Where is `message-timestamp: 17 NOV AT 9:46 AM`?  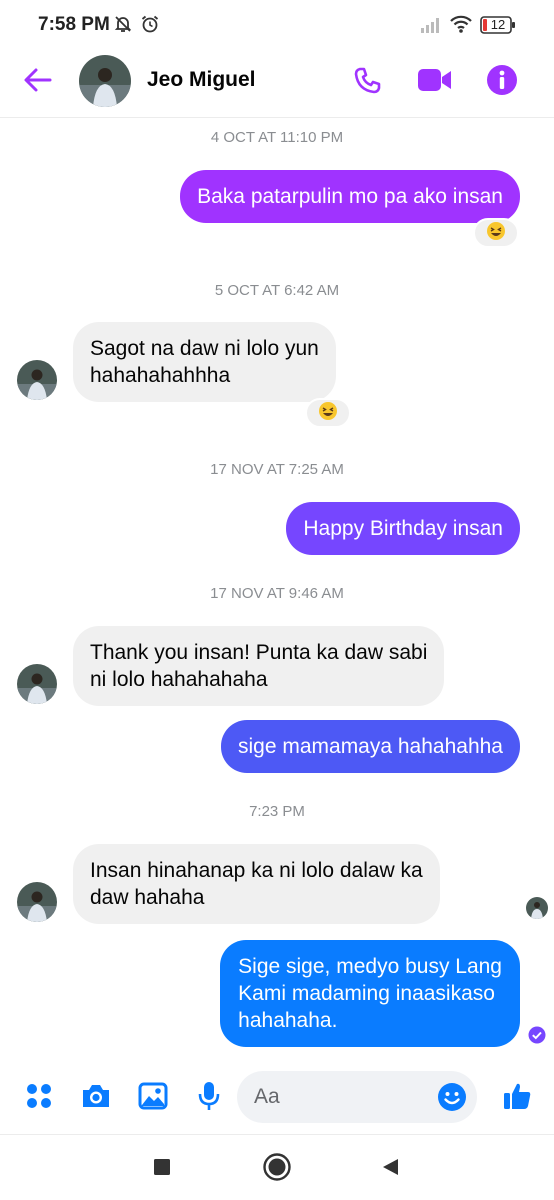
message-timestamp: 17 NOV AT 9:46 AM is located at coordinates (277, 593).